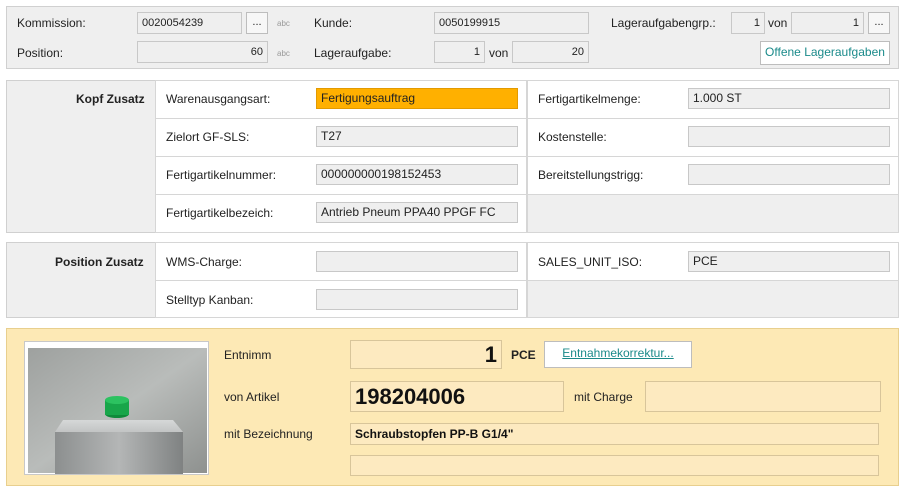 Image resolution: width=903 pixels, height=492 pixels. Describe the element at coordinates (417, 136) in the screenshot. I see `zielort-field: T27` at that location.